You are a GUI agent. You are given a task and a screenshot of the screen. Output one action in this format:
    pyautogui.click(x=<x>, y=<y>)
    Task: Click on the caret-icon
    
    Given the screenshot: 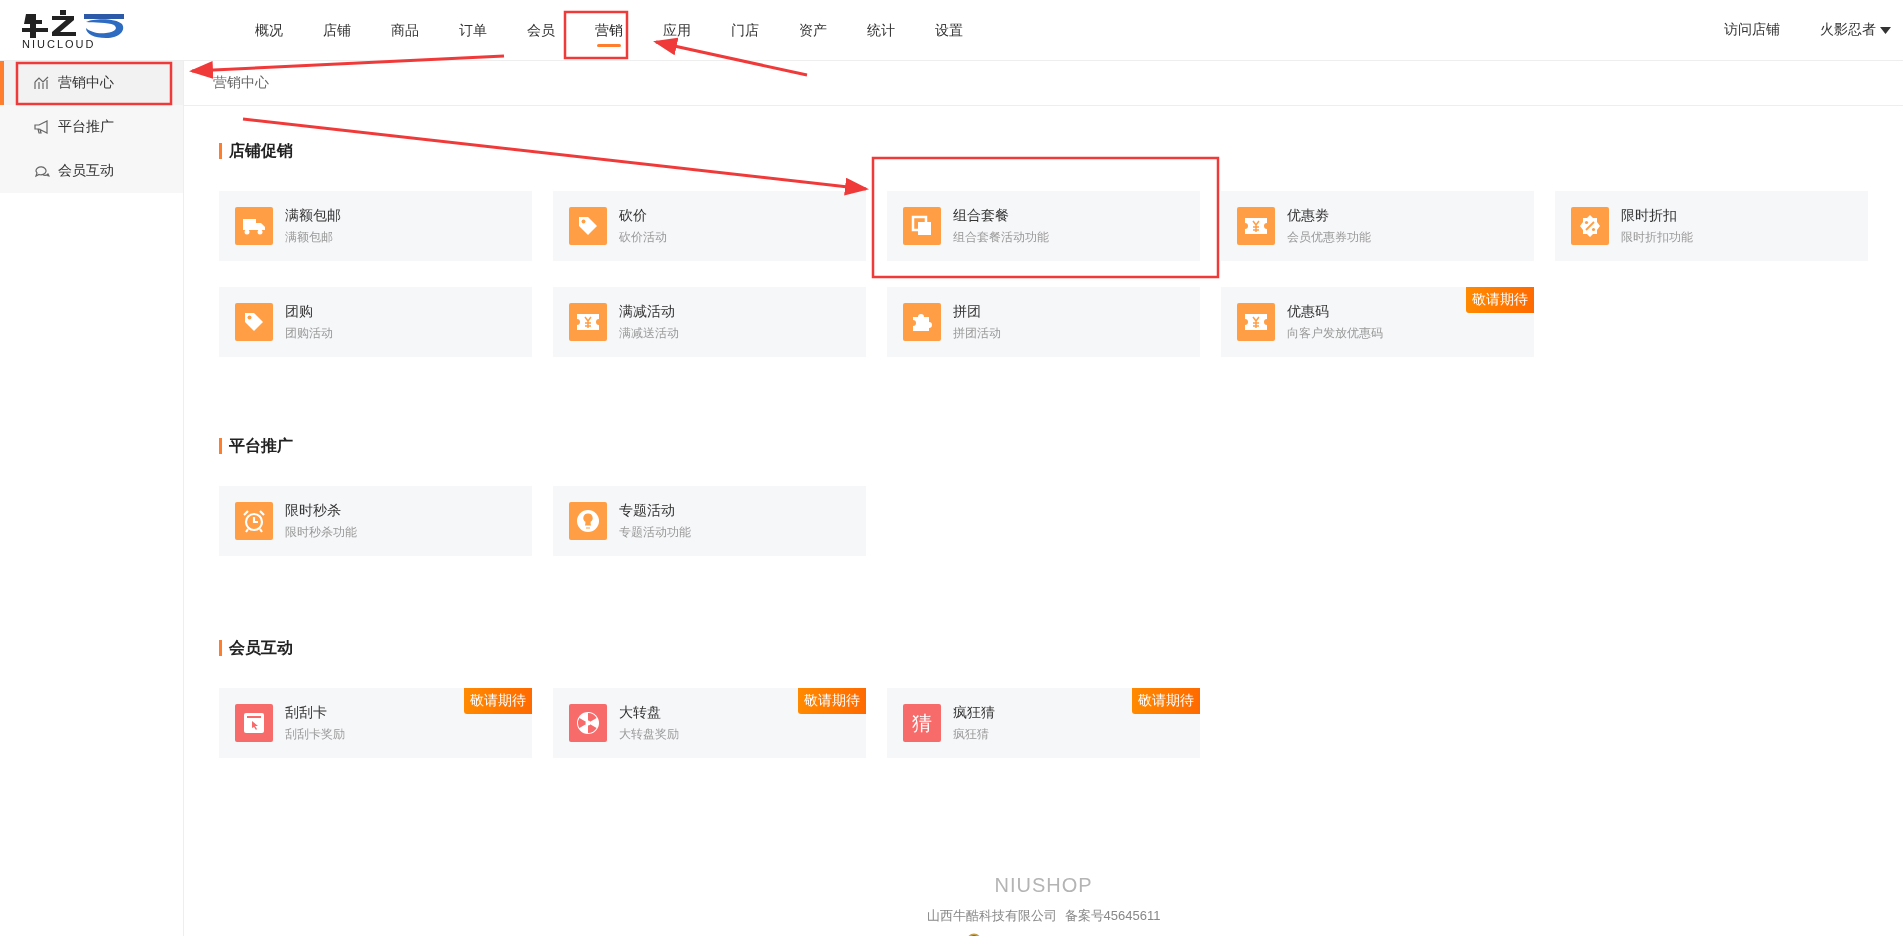 What is the action you would take?
    pyautogui.click(x=1885, y=30)
    